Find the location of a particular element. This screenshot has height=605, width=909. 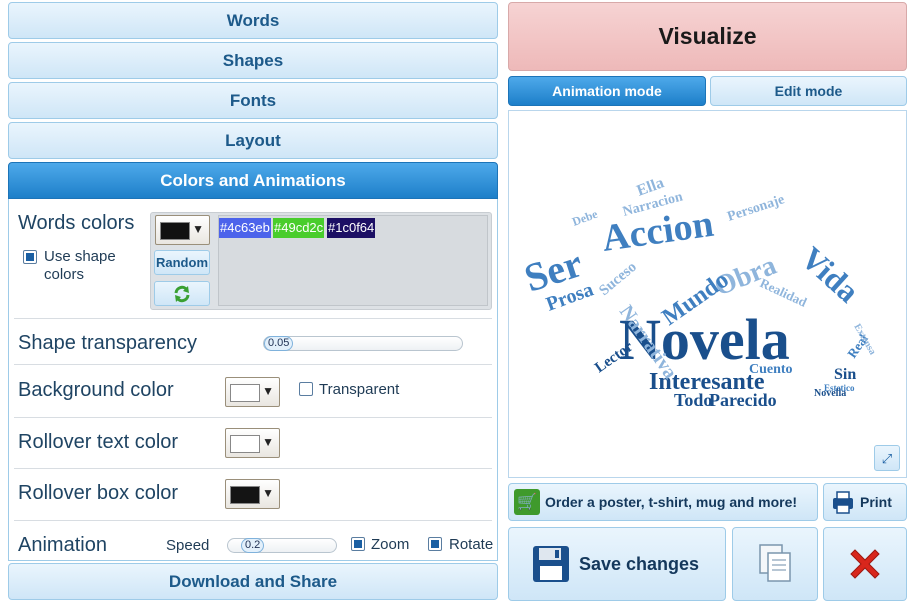

accordion-layout: Layout is located at coordinates (253, 140).